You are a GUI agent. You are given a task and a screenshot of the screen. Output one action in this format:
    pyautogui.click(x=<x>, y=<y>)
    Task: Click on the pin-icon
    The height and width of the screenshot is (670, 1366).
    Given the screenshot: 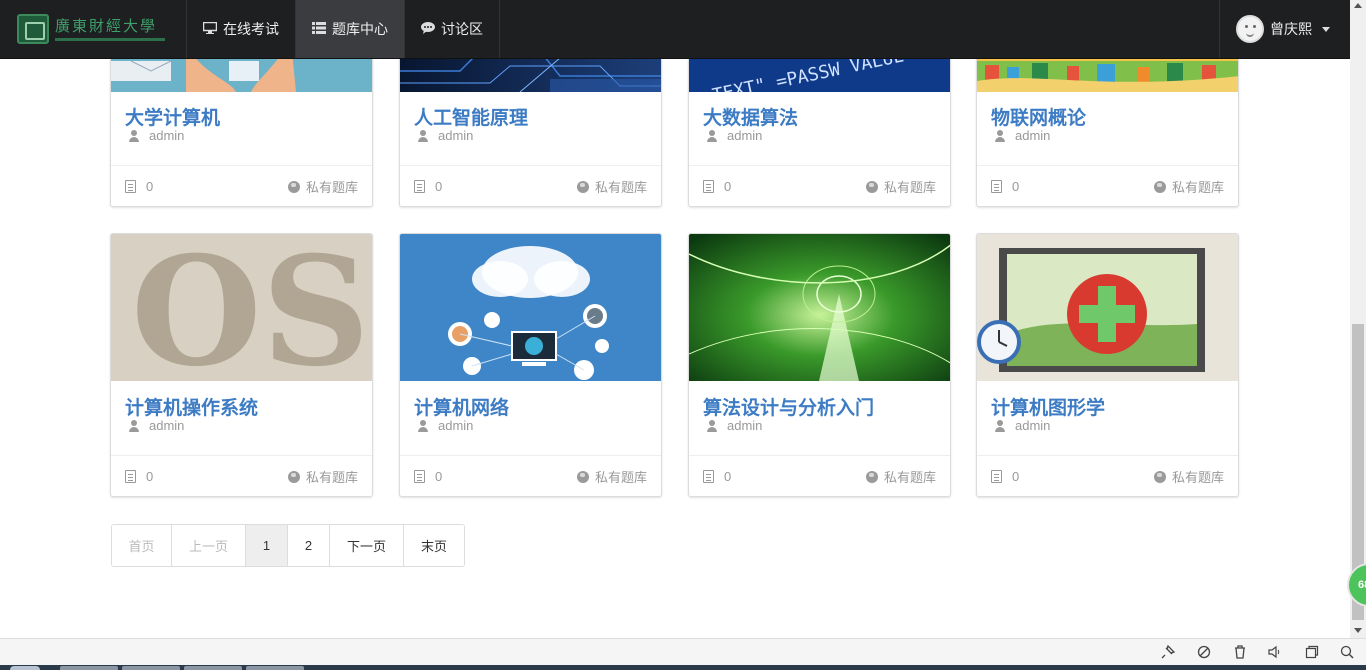 What is the action you would take?
    pyautogui.click(x=1168, y=651)
    